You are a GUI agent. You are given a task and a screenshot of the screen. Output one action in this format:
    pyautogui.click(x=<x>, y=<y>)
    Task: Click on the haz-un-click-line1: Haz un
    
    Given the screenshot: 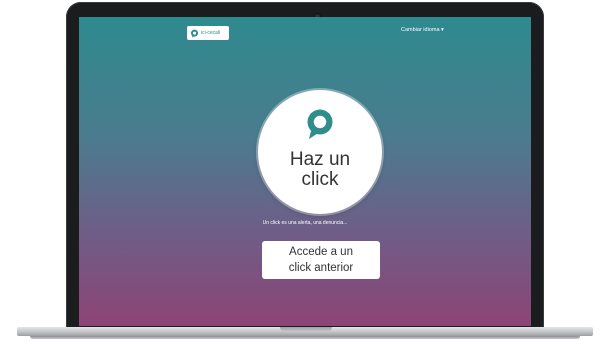 What is the action you would take?
    pyautogui.click(x=320, y=159)
    